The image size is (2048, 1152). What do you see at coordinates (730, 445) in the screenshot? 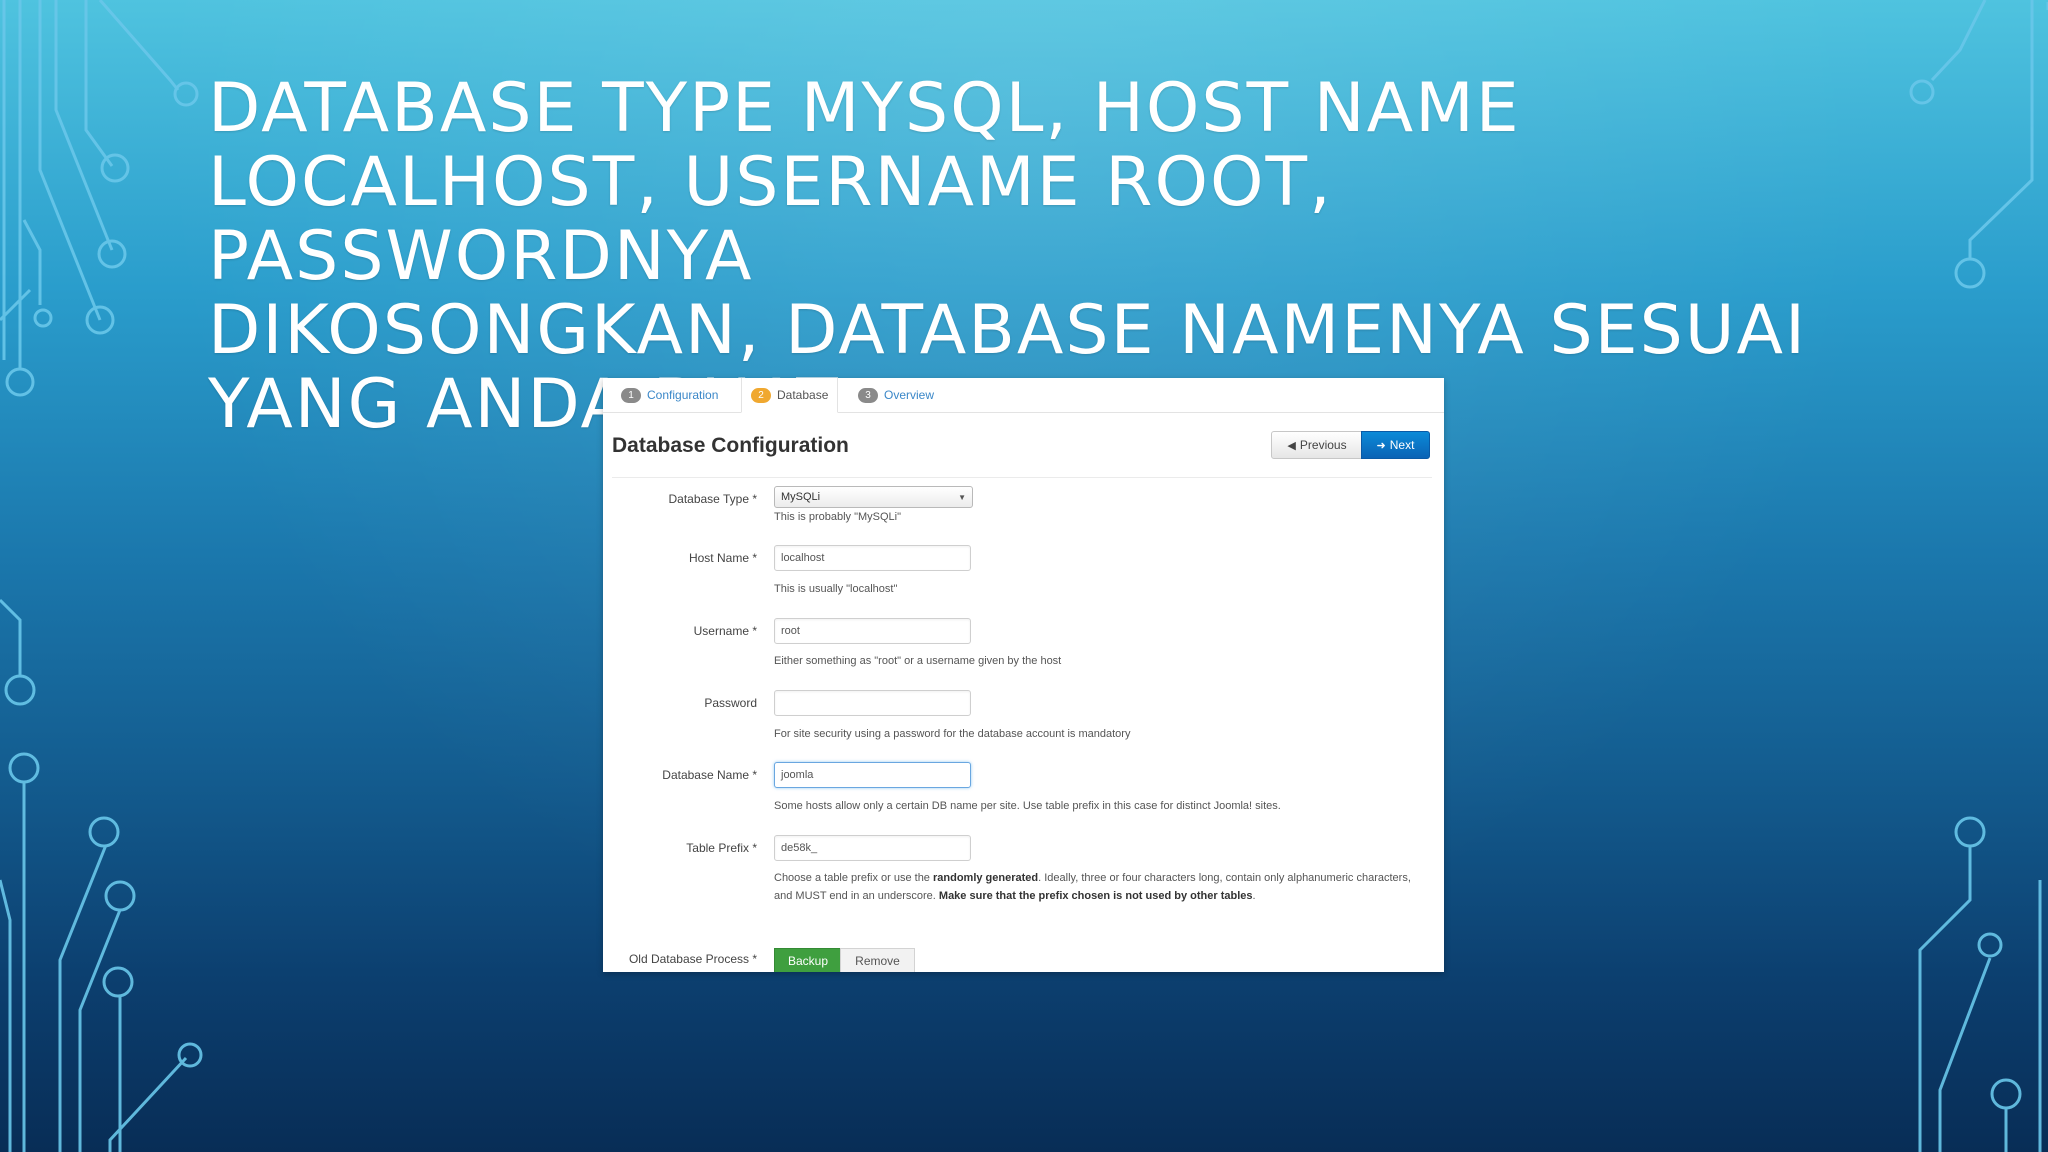
I see `page-title: Database Configuration` at bounding box center [730, 445].